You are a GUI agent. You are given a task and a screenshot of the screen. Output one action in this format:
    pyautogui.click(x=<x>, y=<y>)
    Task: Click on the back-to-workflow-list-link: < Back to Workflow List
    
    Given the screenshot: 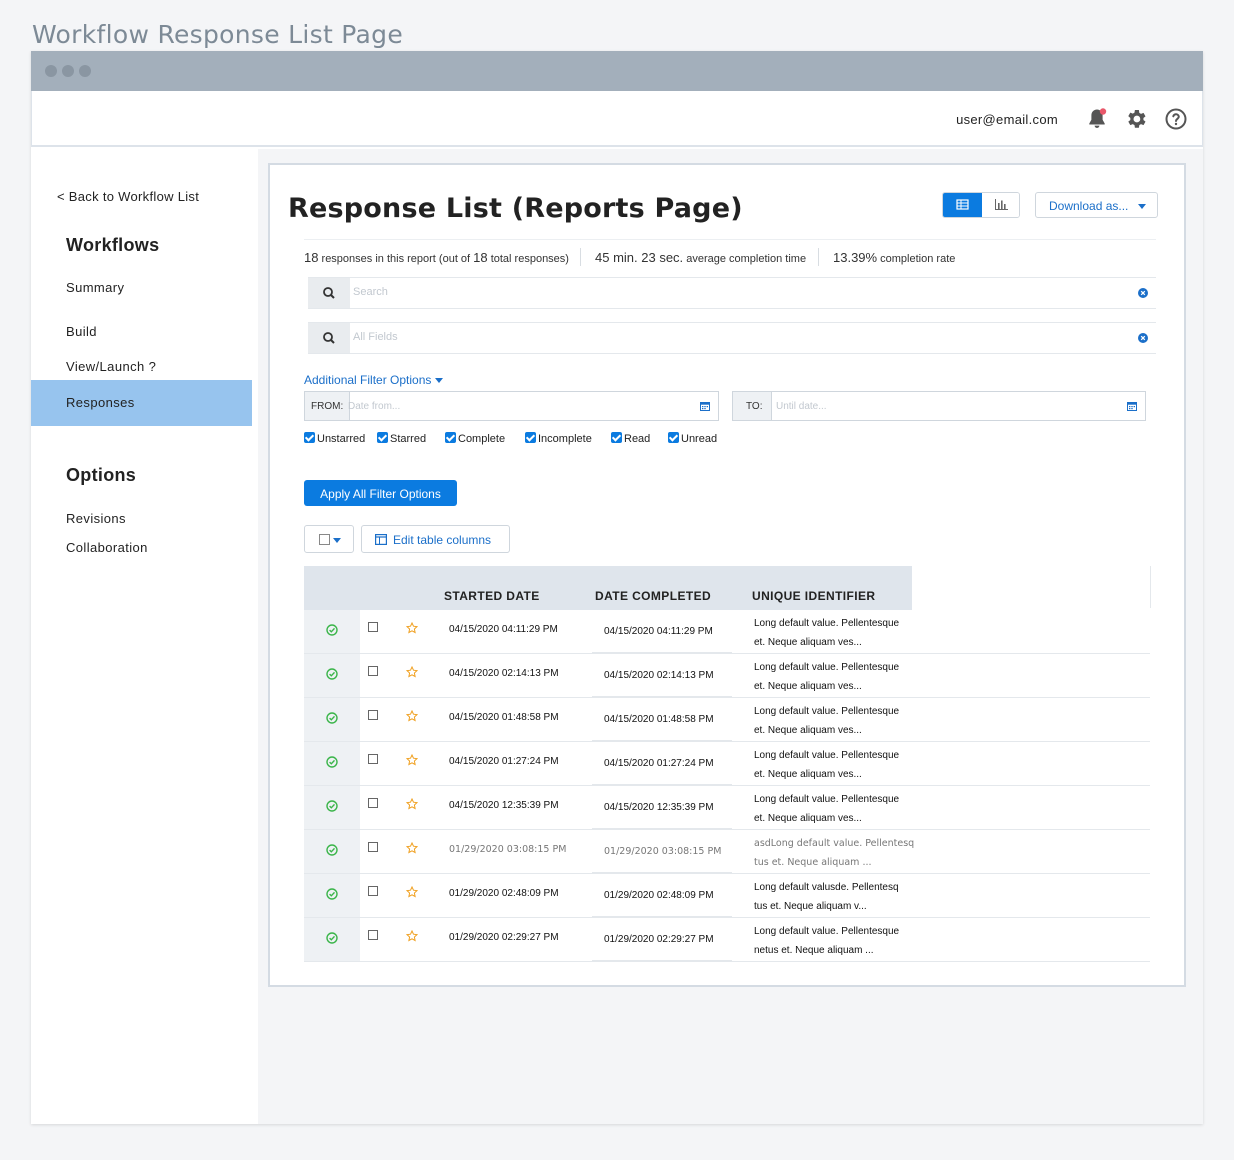 What is the action you would take?
    pyautogui.click(x=128, y=196)
    